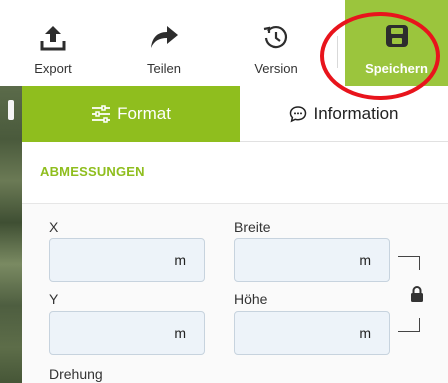 The image size is (448, 383). What do you see at coordinates (409, 325) in the screenshot?
I see `aspect-bracket-bottom` at bounding box center [409, 325].